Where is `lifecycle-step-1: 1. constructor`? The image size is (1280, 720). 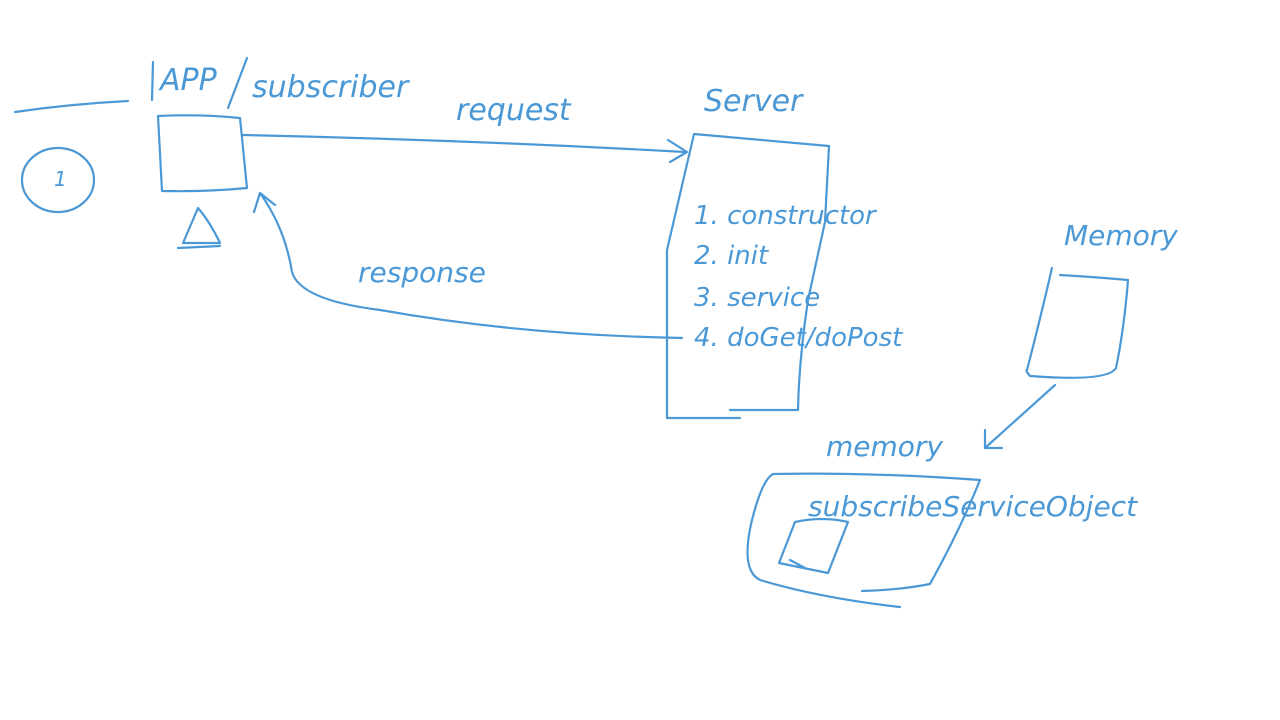
lifecycle-step-1: 1. constructor is located at coordinates (786, 216).